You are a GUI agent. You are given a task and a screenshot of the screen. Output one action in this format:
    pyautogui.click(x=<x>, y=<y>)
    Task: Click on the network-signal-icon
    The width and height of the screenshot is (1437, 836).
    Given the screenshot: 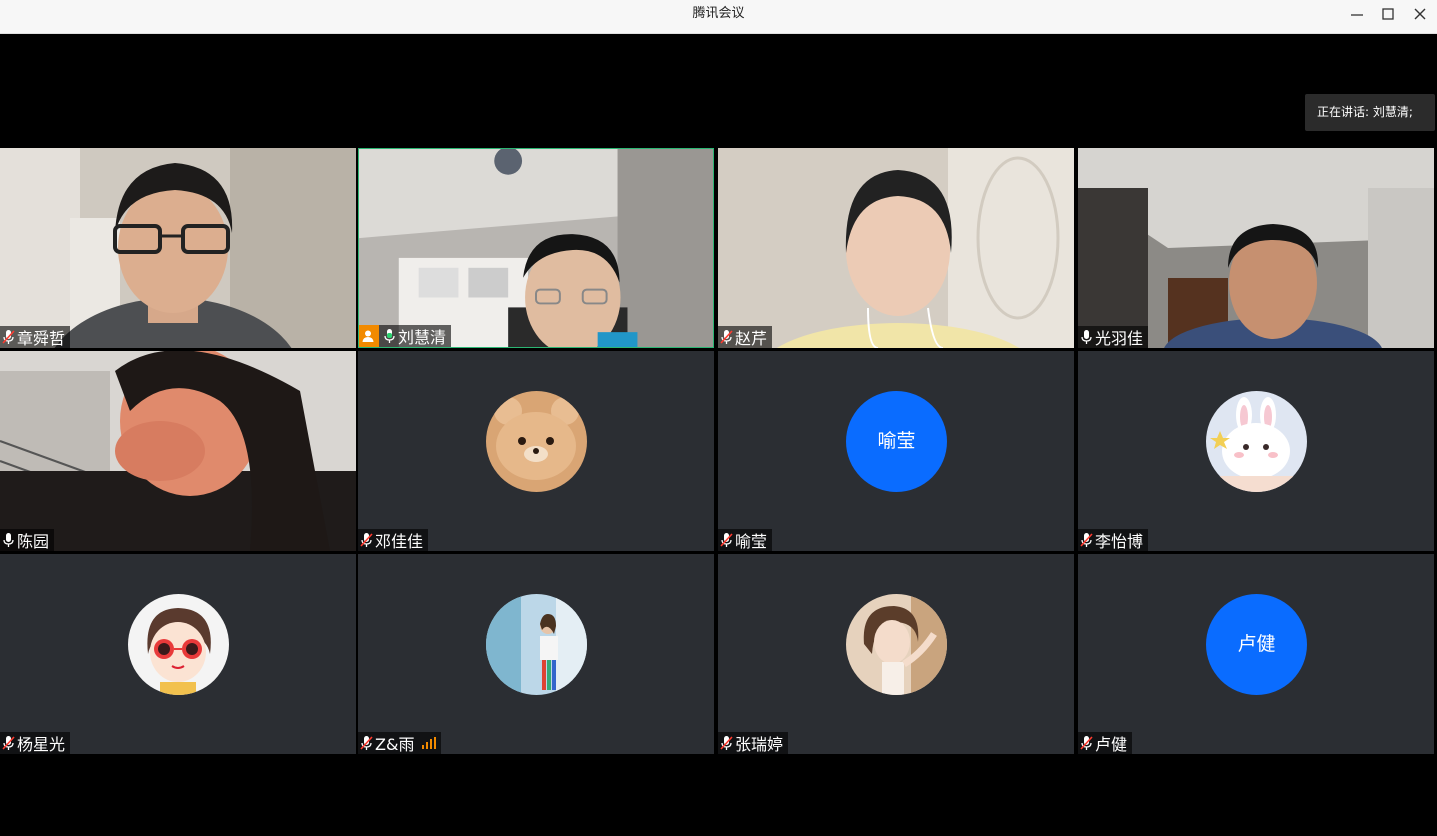 What is the action you would take?
    pyautogui.click(x=429, y=743)
    